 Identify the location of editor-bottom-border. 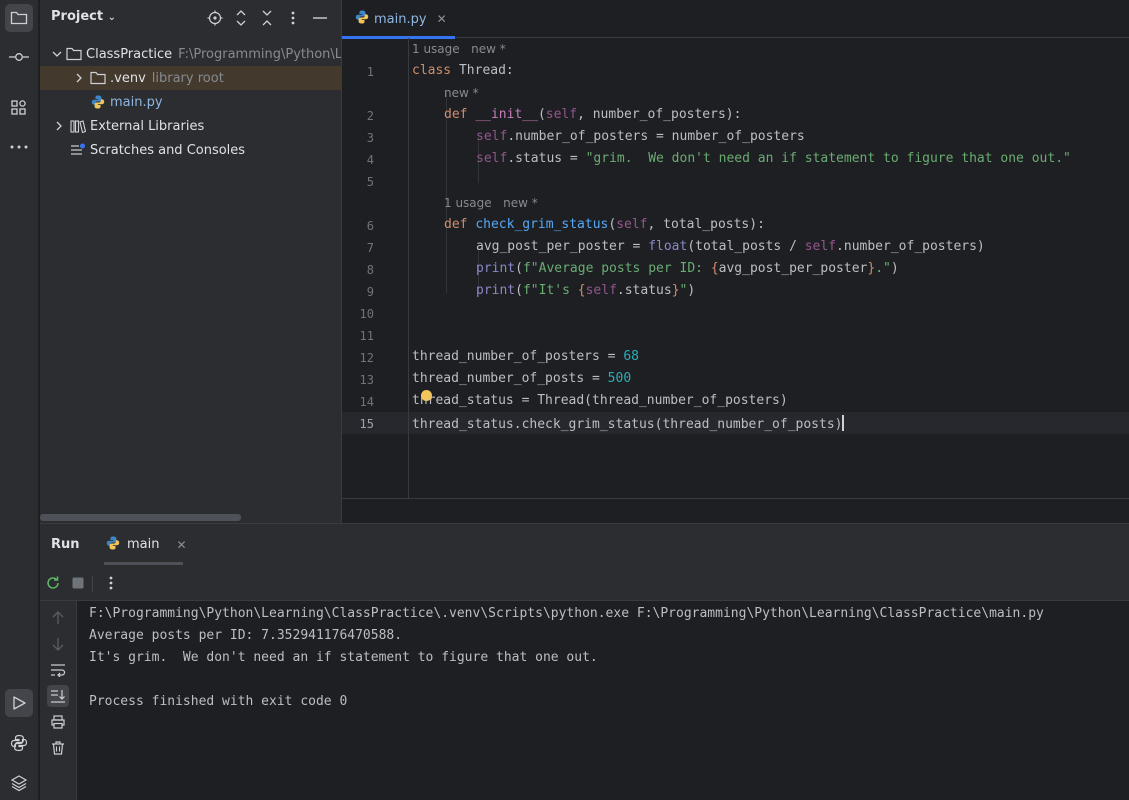
(735, 510).